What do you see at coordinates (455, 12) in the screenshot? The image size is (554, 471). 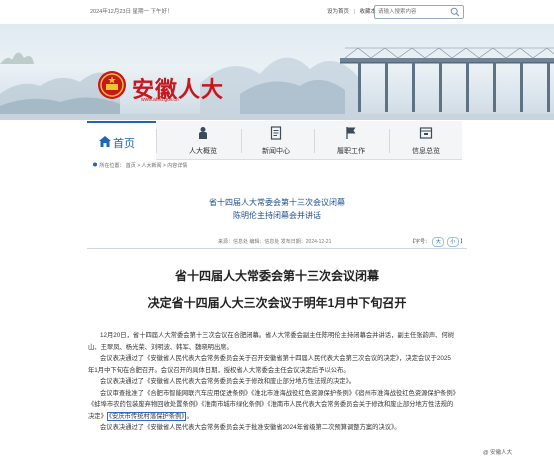 I see `search-icon` at bounding box center [455, 12].